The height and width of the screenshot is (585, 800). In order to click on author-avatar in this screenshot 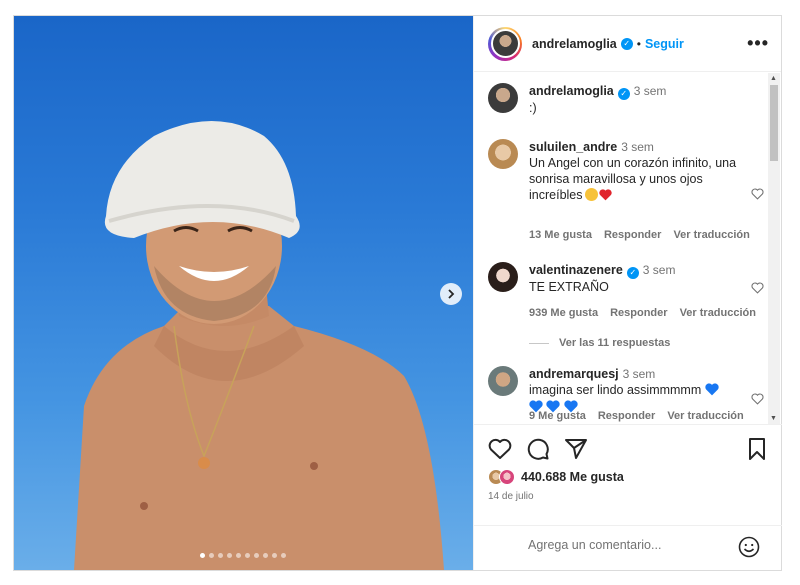, I will do `click(505, 43)`.